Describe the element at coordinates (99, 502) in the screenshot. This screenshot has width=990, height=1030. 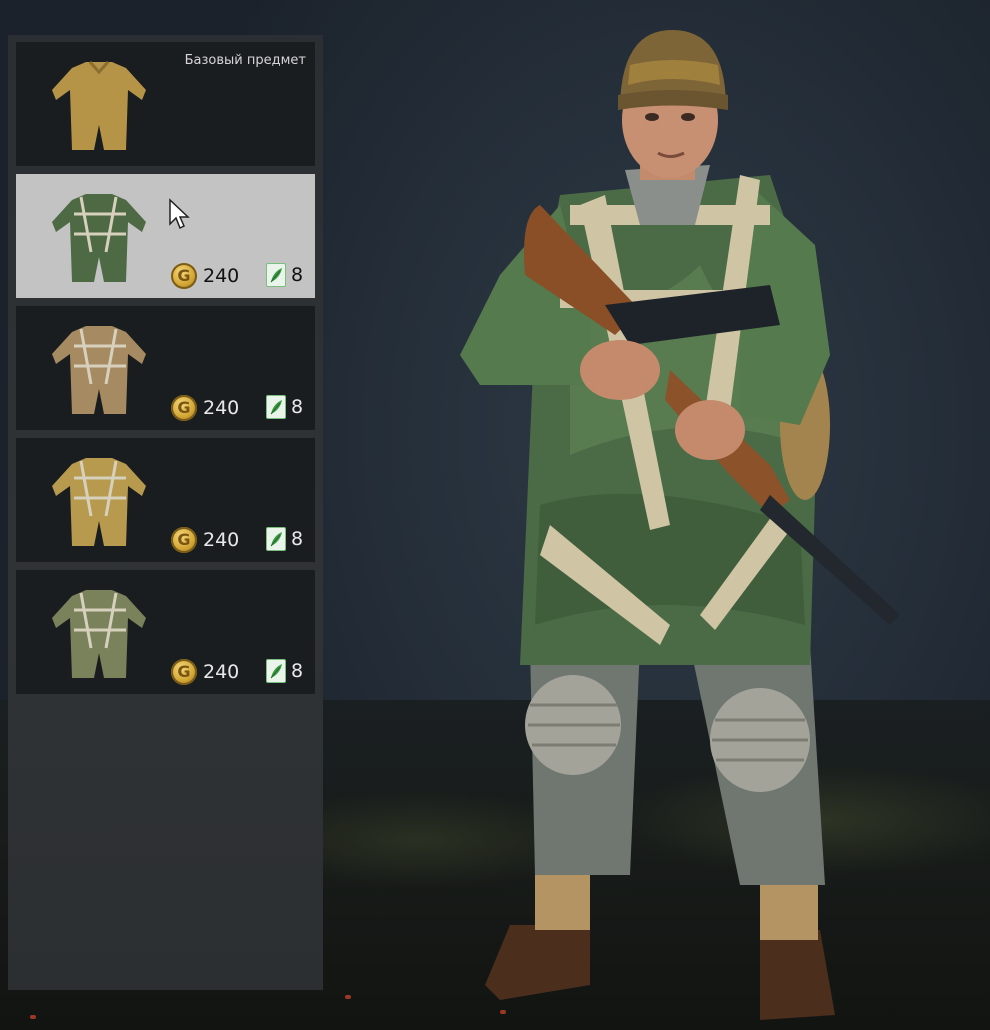
I see `uniform-yellow-harness-thumbnail` at that location.